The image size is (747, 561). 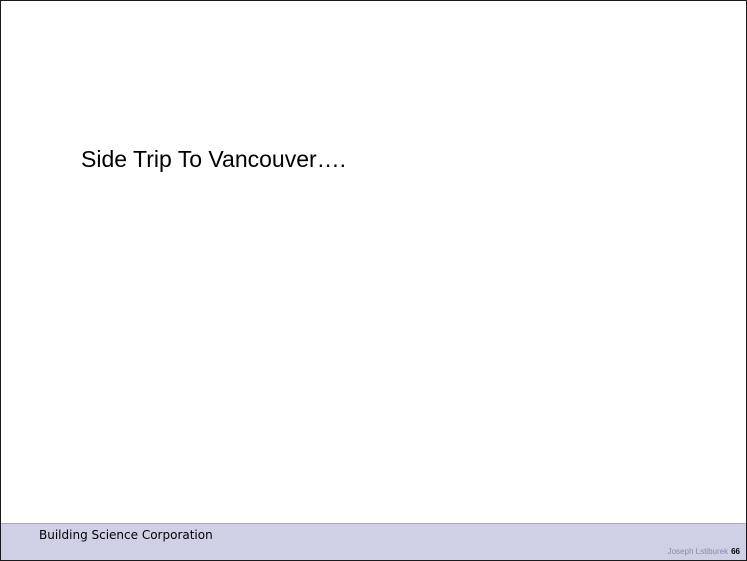 I want to click on footer-organization: Building Science Corporation, so click(x=126, y=535).